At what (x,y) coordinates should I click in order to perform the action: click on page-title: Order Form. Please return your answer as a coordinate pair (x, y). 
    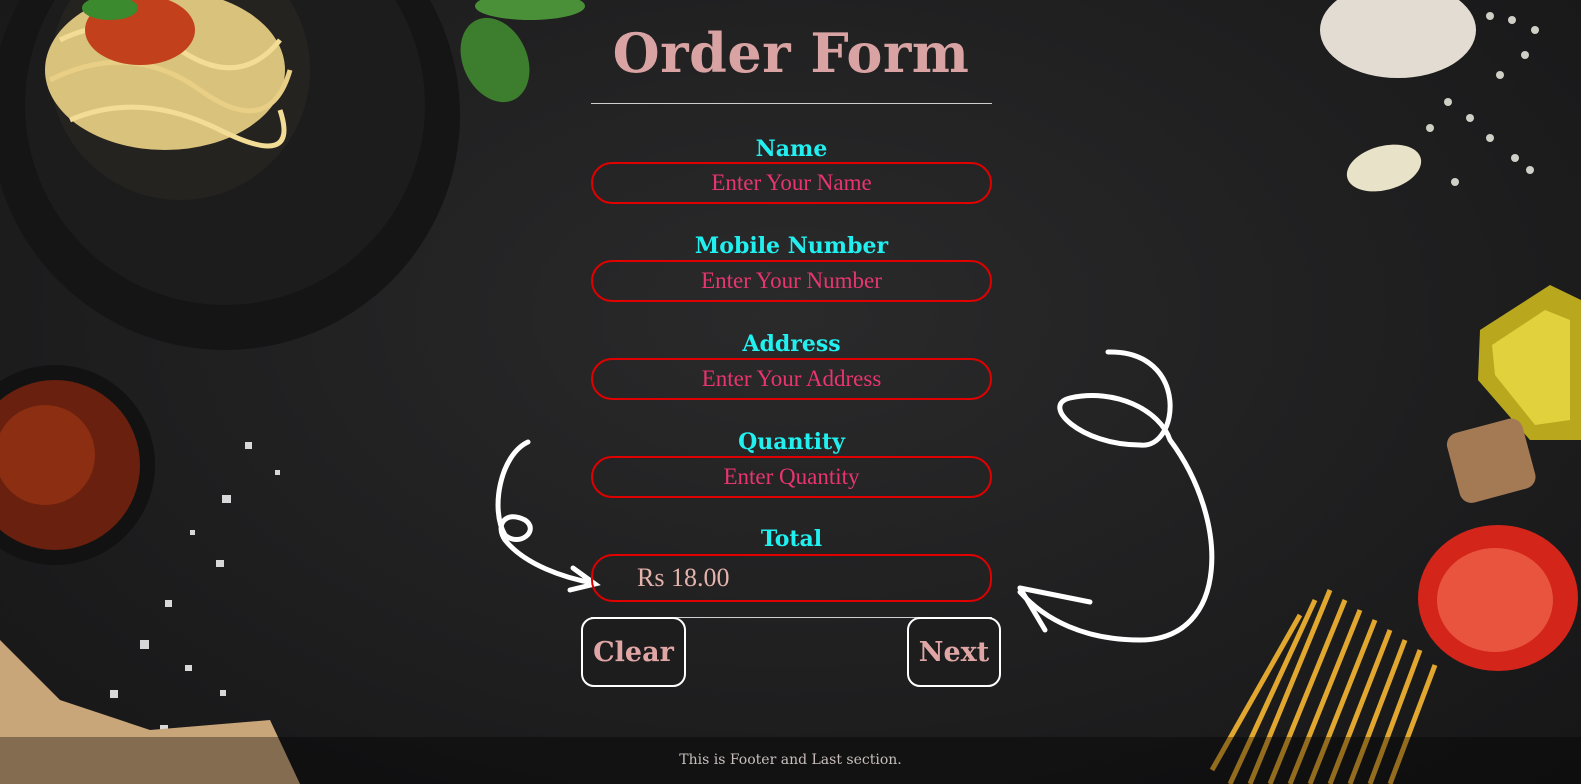
    Looking at the image, I should click on (791, 53).